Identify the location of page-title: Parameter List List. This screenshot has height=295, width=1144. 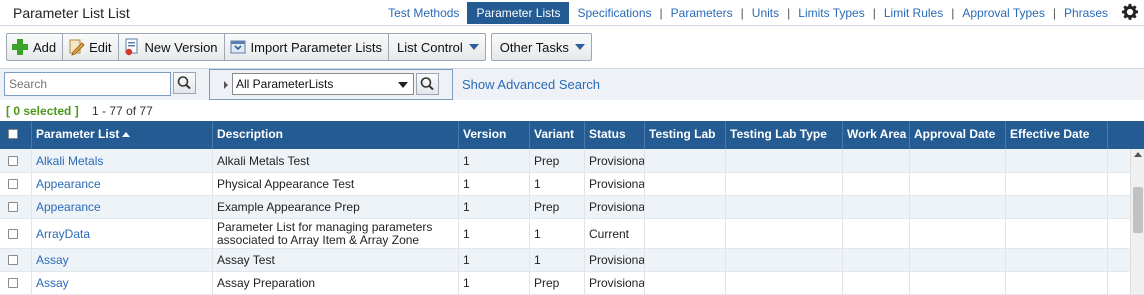
(71, 13).